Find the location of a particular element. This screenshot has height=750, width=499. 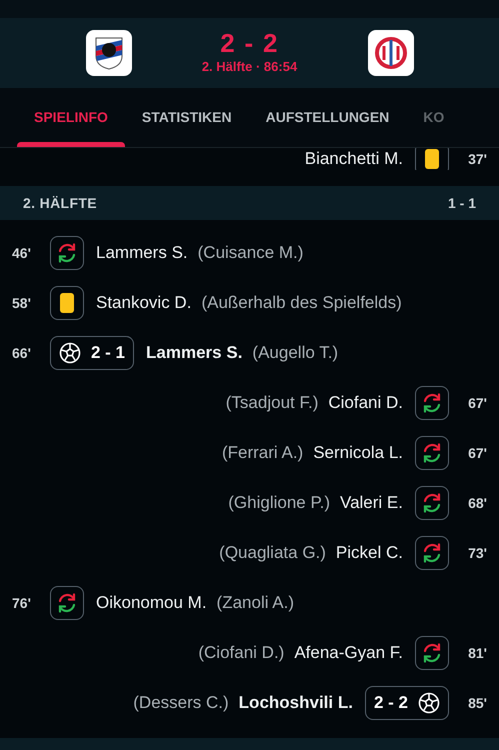

goal-score: 2 - 2 is located at coordinates (391, 703).